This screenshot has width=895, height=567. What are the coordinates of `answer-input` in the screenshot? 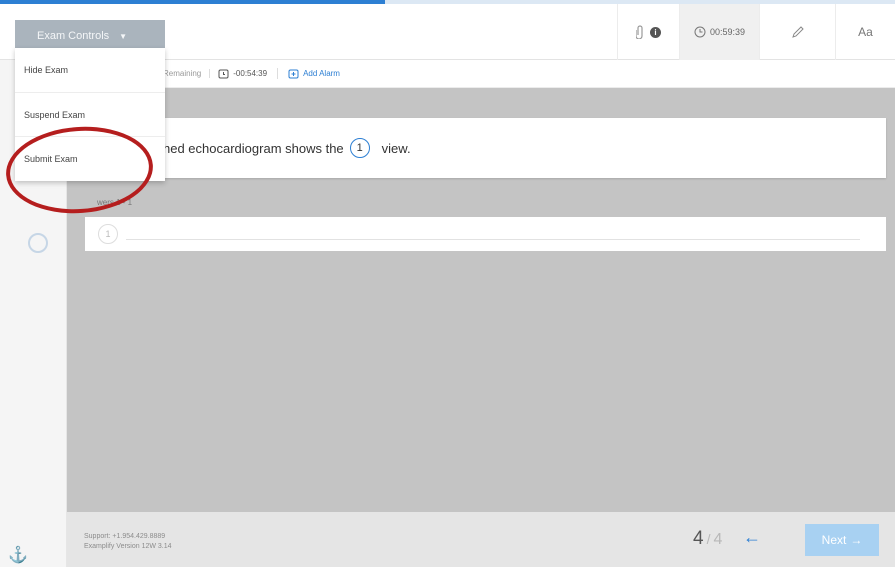 It's located at (493, 239).